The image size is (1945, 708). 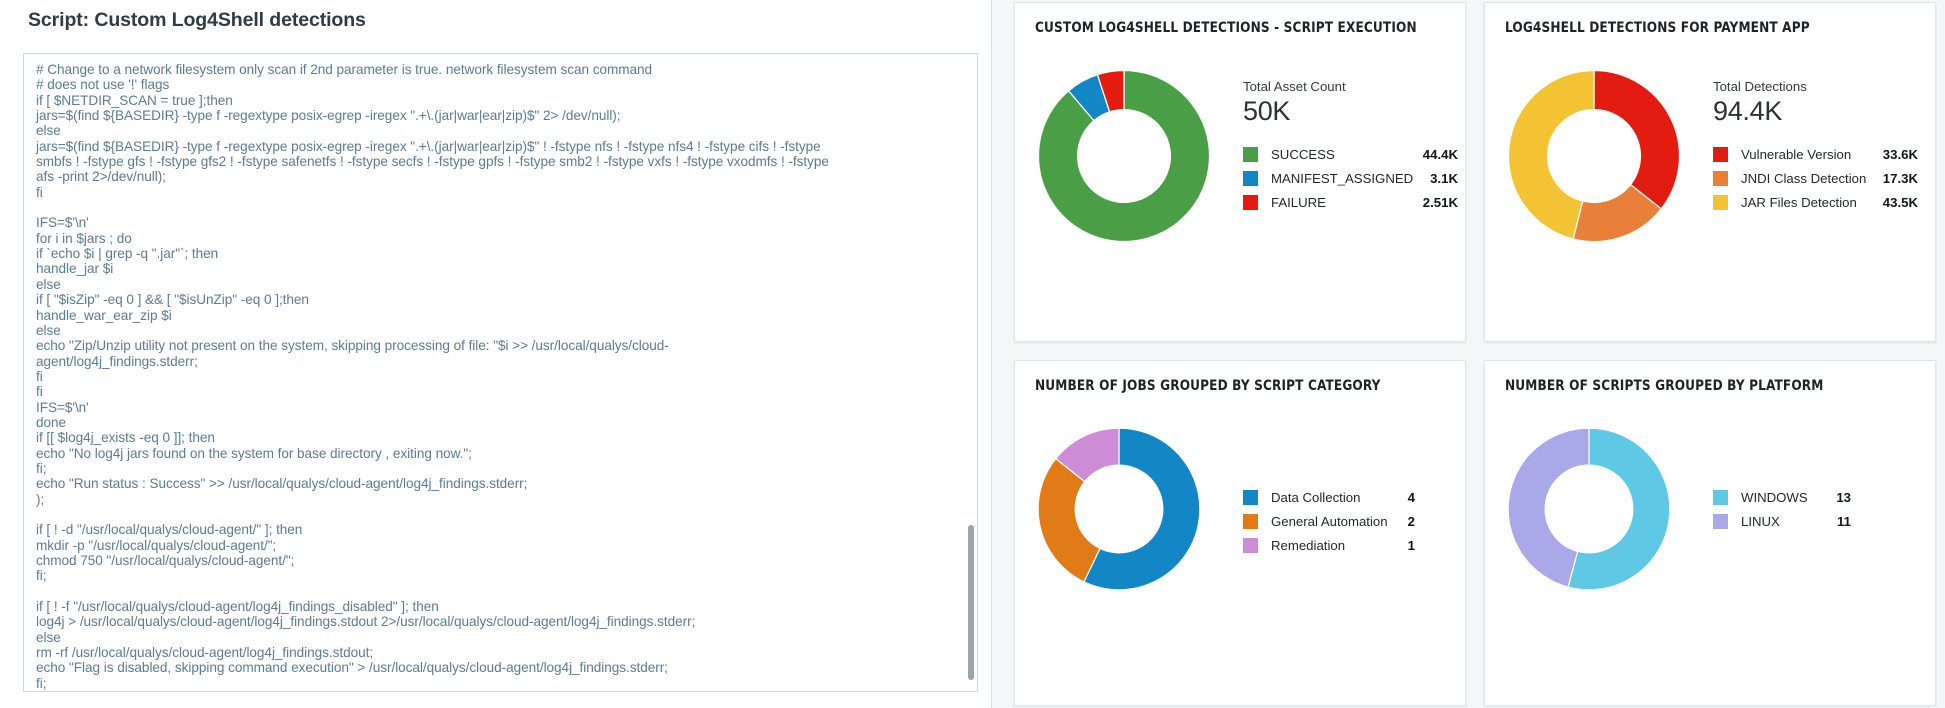 What do you see at coordinates (1657, 28) in the screenshot?
I see `widget-title: LOG4SHELL DETECTIONS FOR PAYMENT APP` at bounding box center [1657, 28].